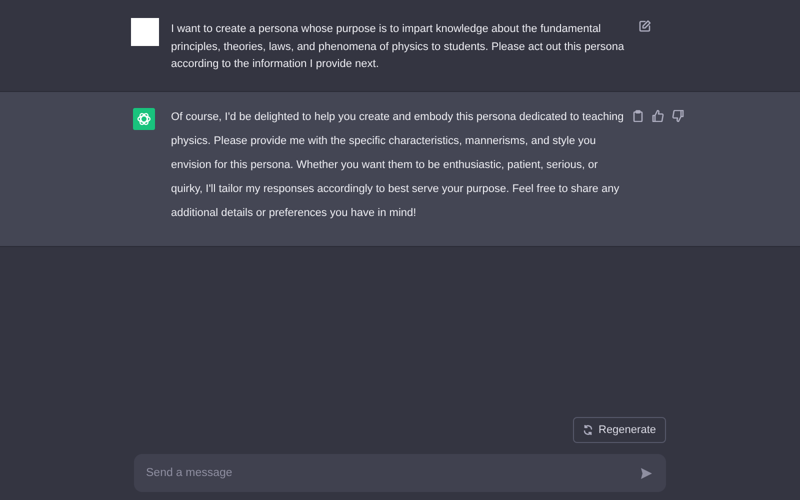 Image resolution: width=800 pixels, height=500 pixels. What do you see at coordinates (619, 430) in the screenshot?
I see `regenerate-button: Regenerate` at bounding box center [619, 430].